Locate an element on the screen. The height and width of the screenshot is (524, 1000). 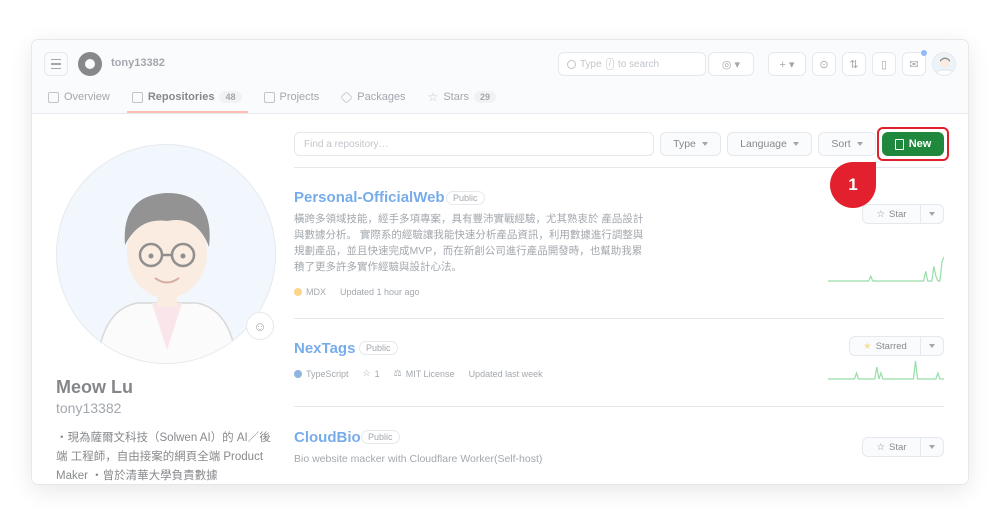
language-filter-button: Language is located at coordinates (769, 144).